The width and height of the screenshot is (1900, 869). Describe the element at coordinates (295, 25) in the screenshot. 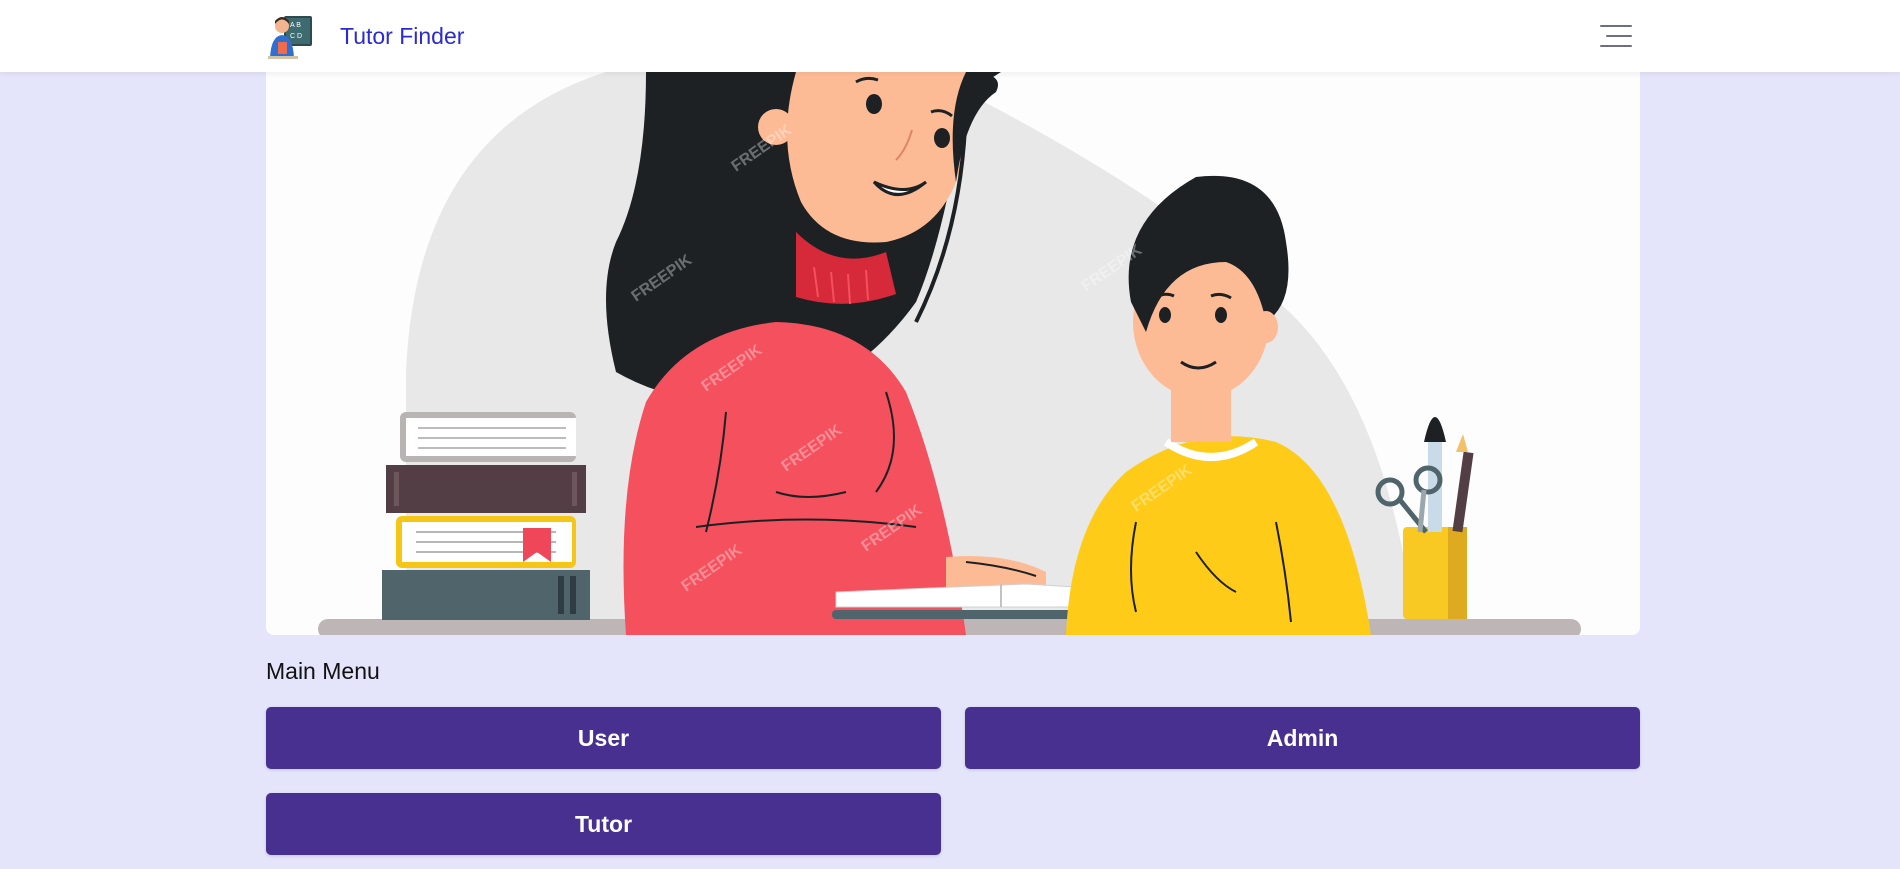

I see `svg-text: A B` at that location.